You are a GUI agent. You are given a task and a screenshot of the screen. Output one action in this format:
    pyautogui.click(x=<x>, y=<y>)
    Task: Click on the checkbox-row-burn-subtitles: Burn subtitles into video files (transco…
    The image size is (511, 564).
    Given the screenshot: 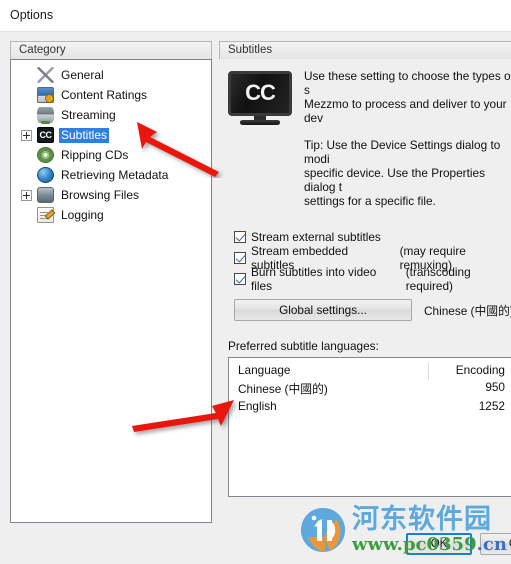 What is the action you would take?
    pyautogui.click(x=372, y=279)
    